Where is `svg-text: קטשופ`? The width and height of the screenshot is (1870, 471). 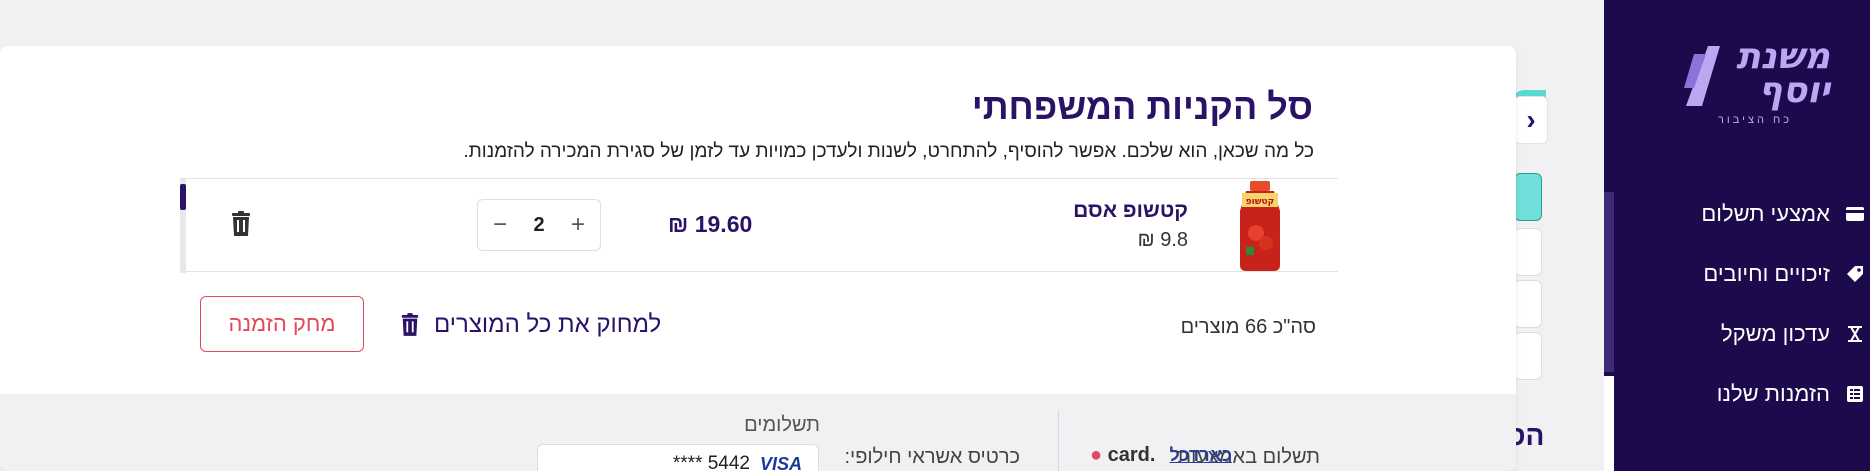
svg-text: קטשופ is located at coordinates (1260, 202).